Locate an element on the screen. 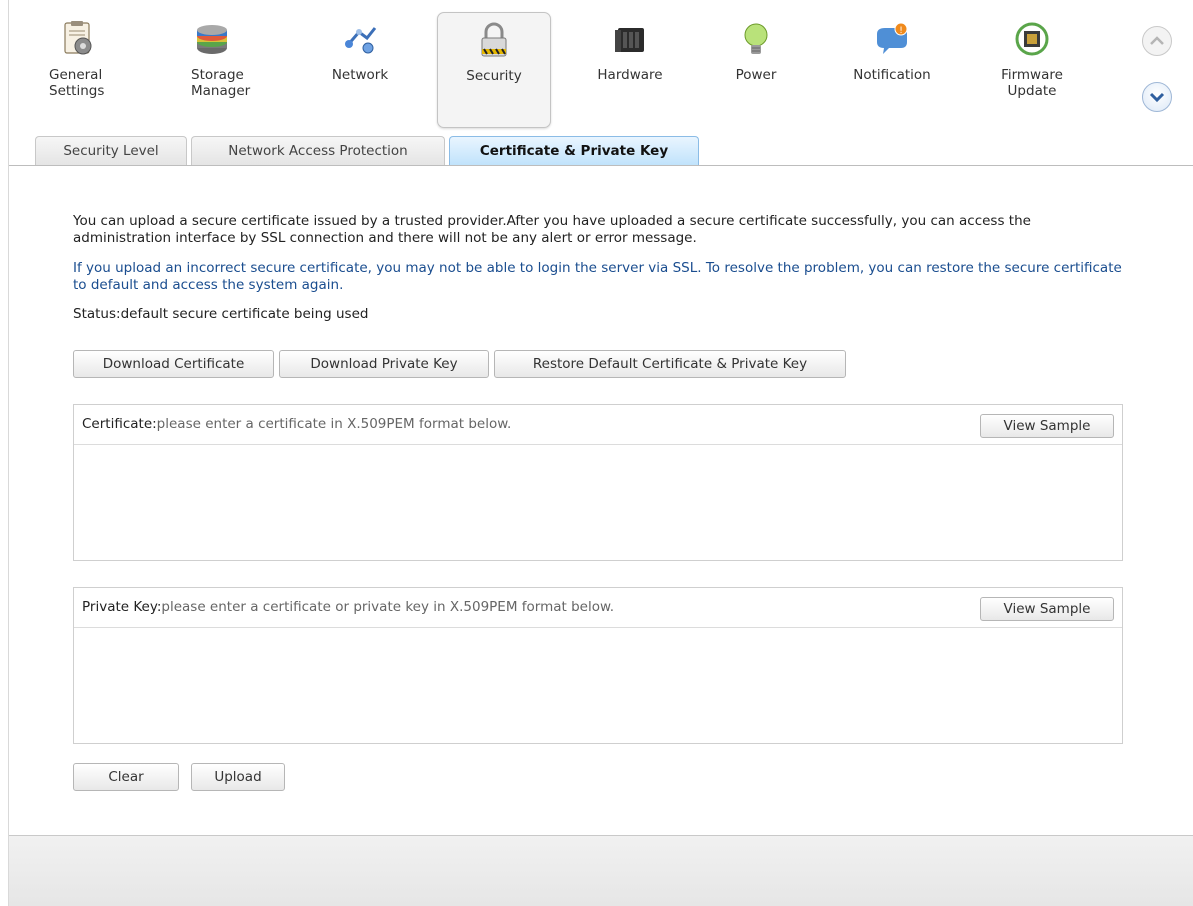  toolbar-item-network: Network is located at coordinates (360, 70).